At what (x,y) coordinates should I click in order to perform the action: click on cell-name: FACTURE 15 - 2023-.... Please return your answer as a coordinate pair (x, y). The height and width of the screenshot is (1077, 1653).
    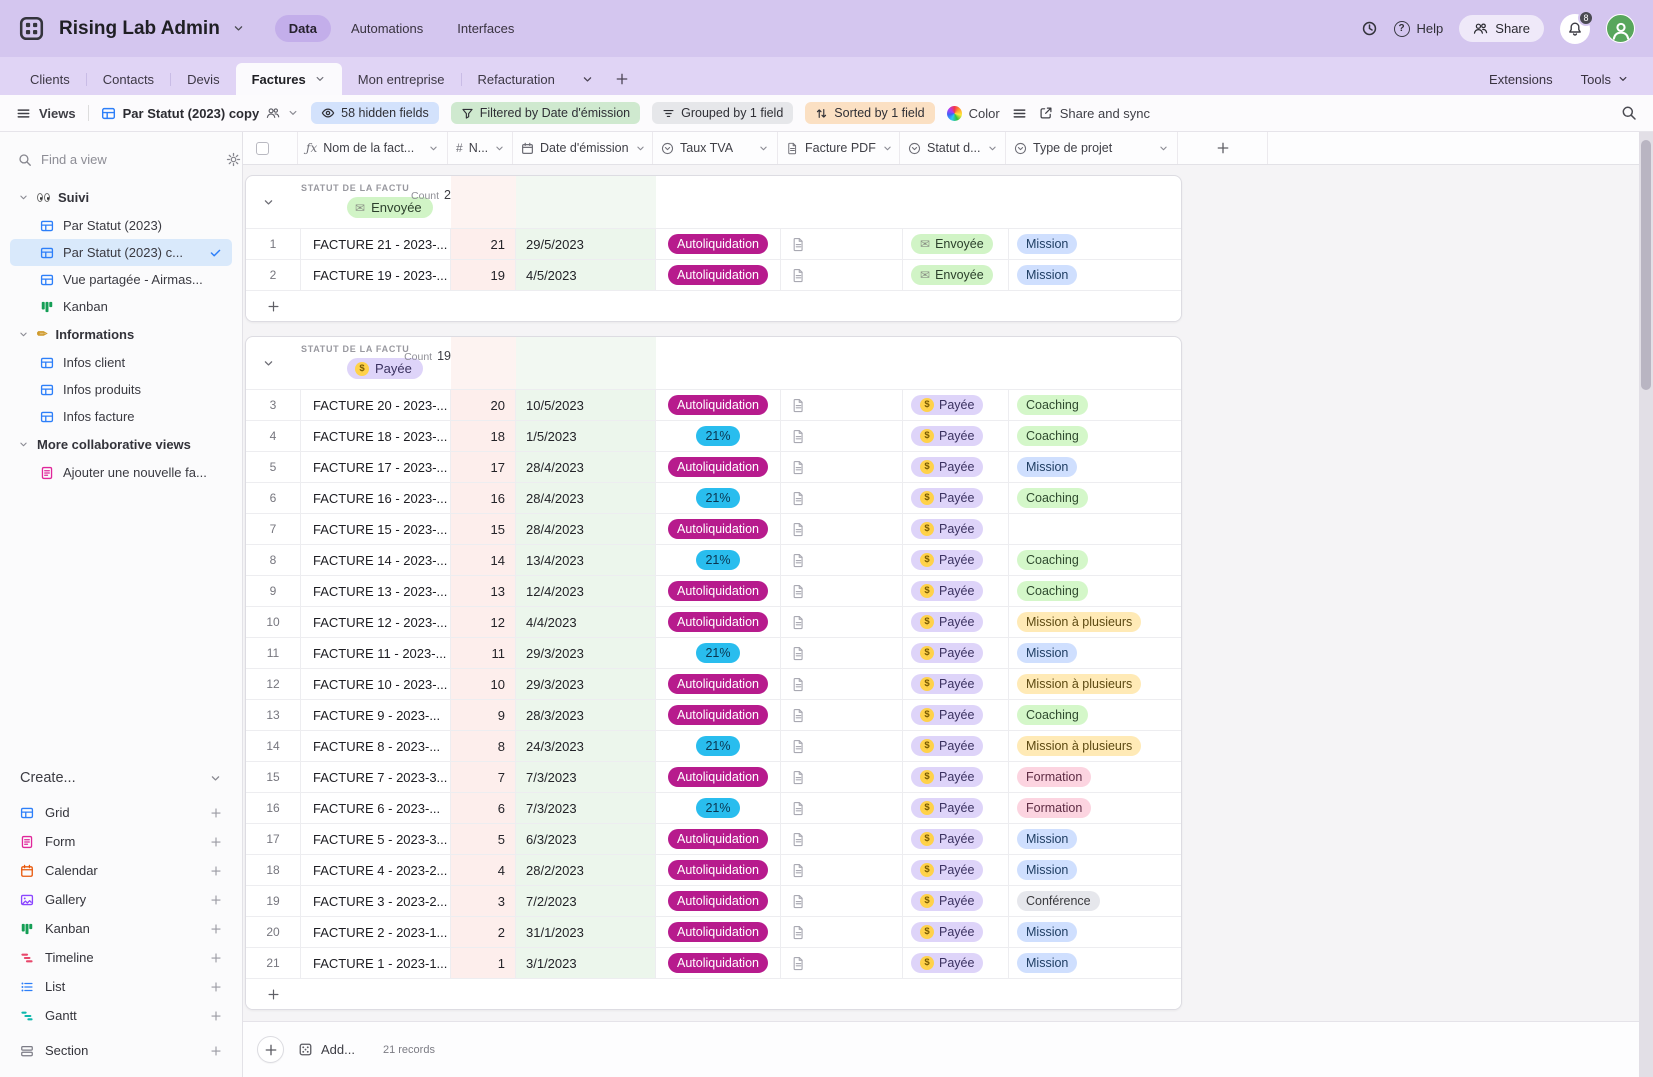
    Looking at the image, I should click on (376, 529).